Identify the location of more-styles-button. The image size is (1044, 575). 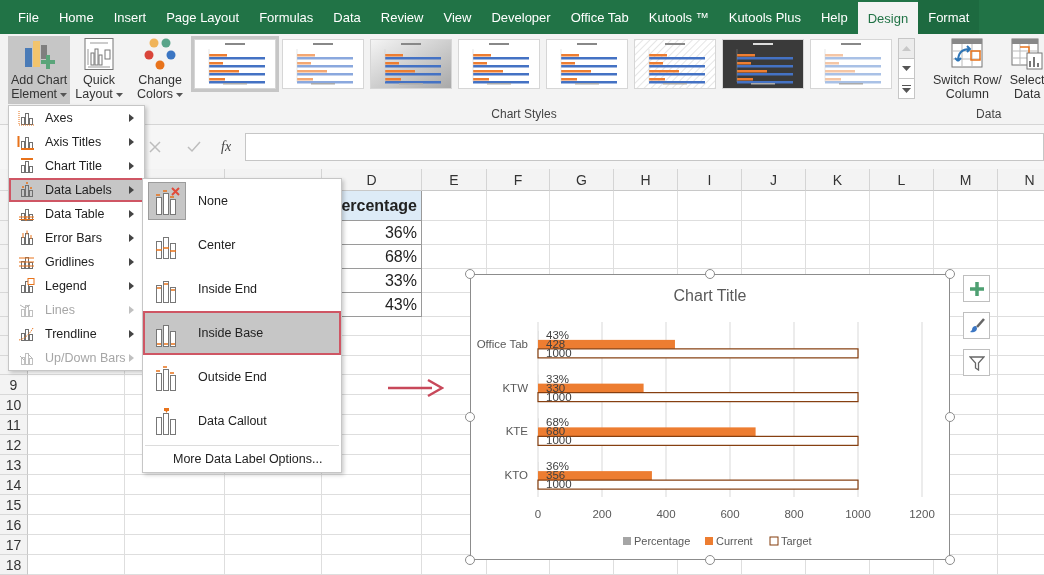
(907, 88).